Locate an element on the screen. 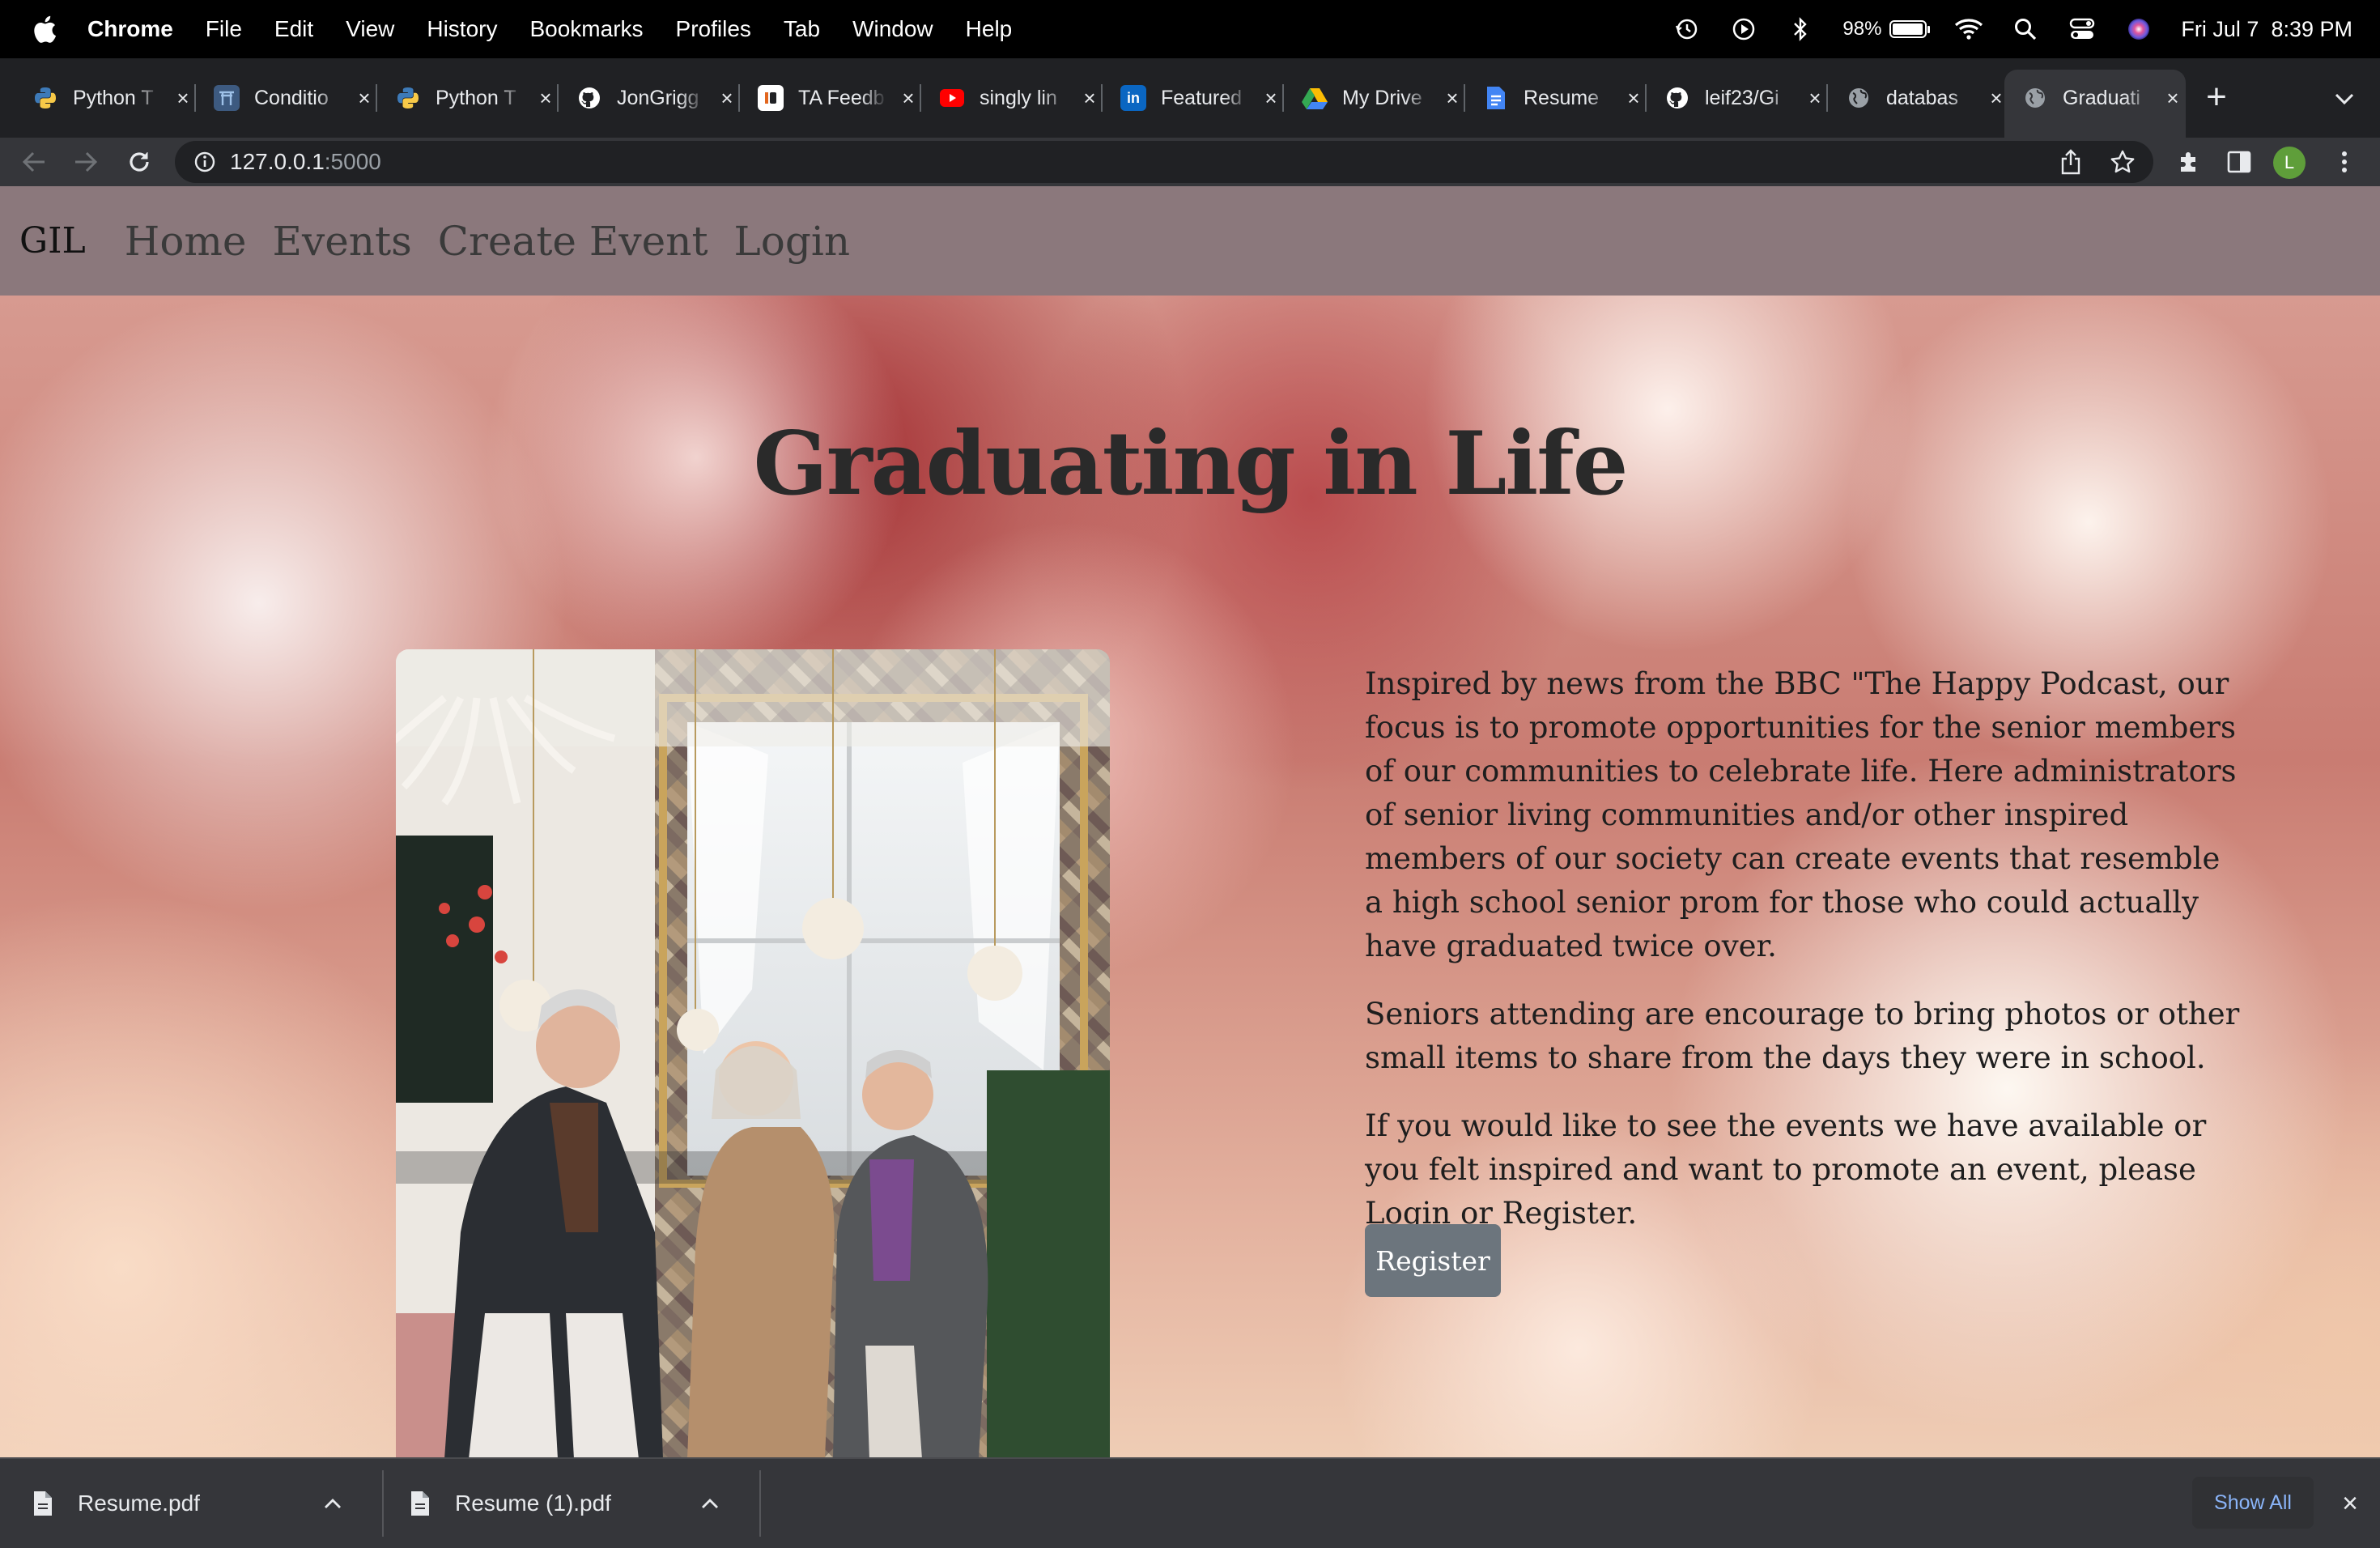 This screenshot has height=1548, width=2380. time-machine-icon is located at coordinates (1687, 29).